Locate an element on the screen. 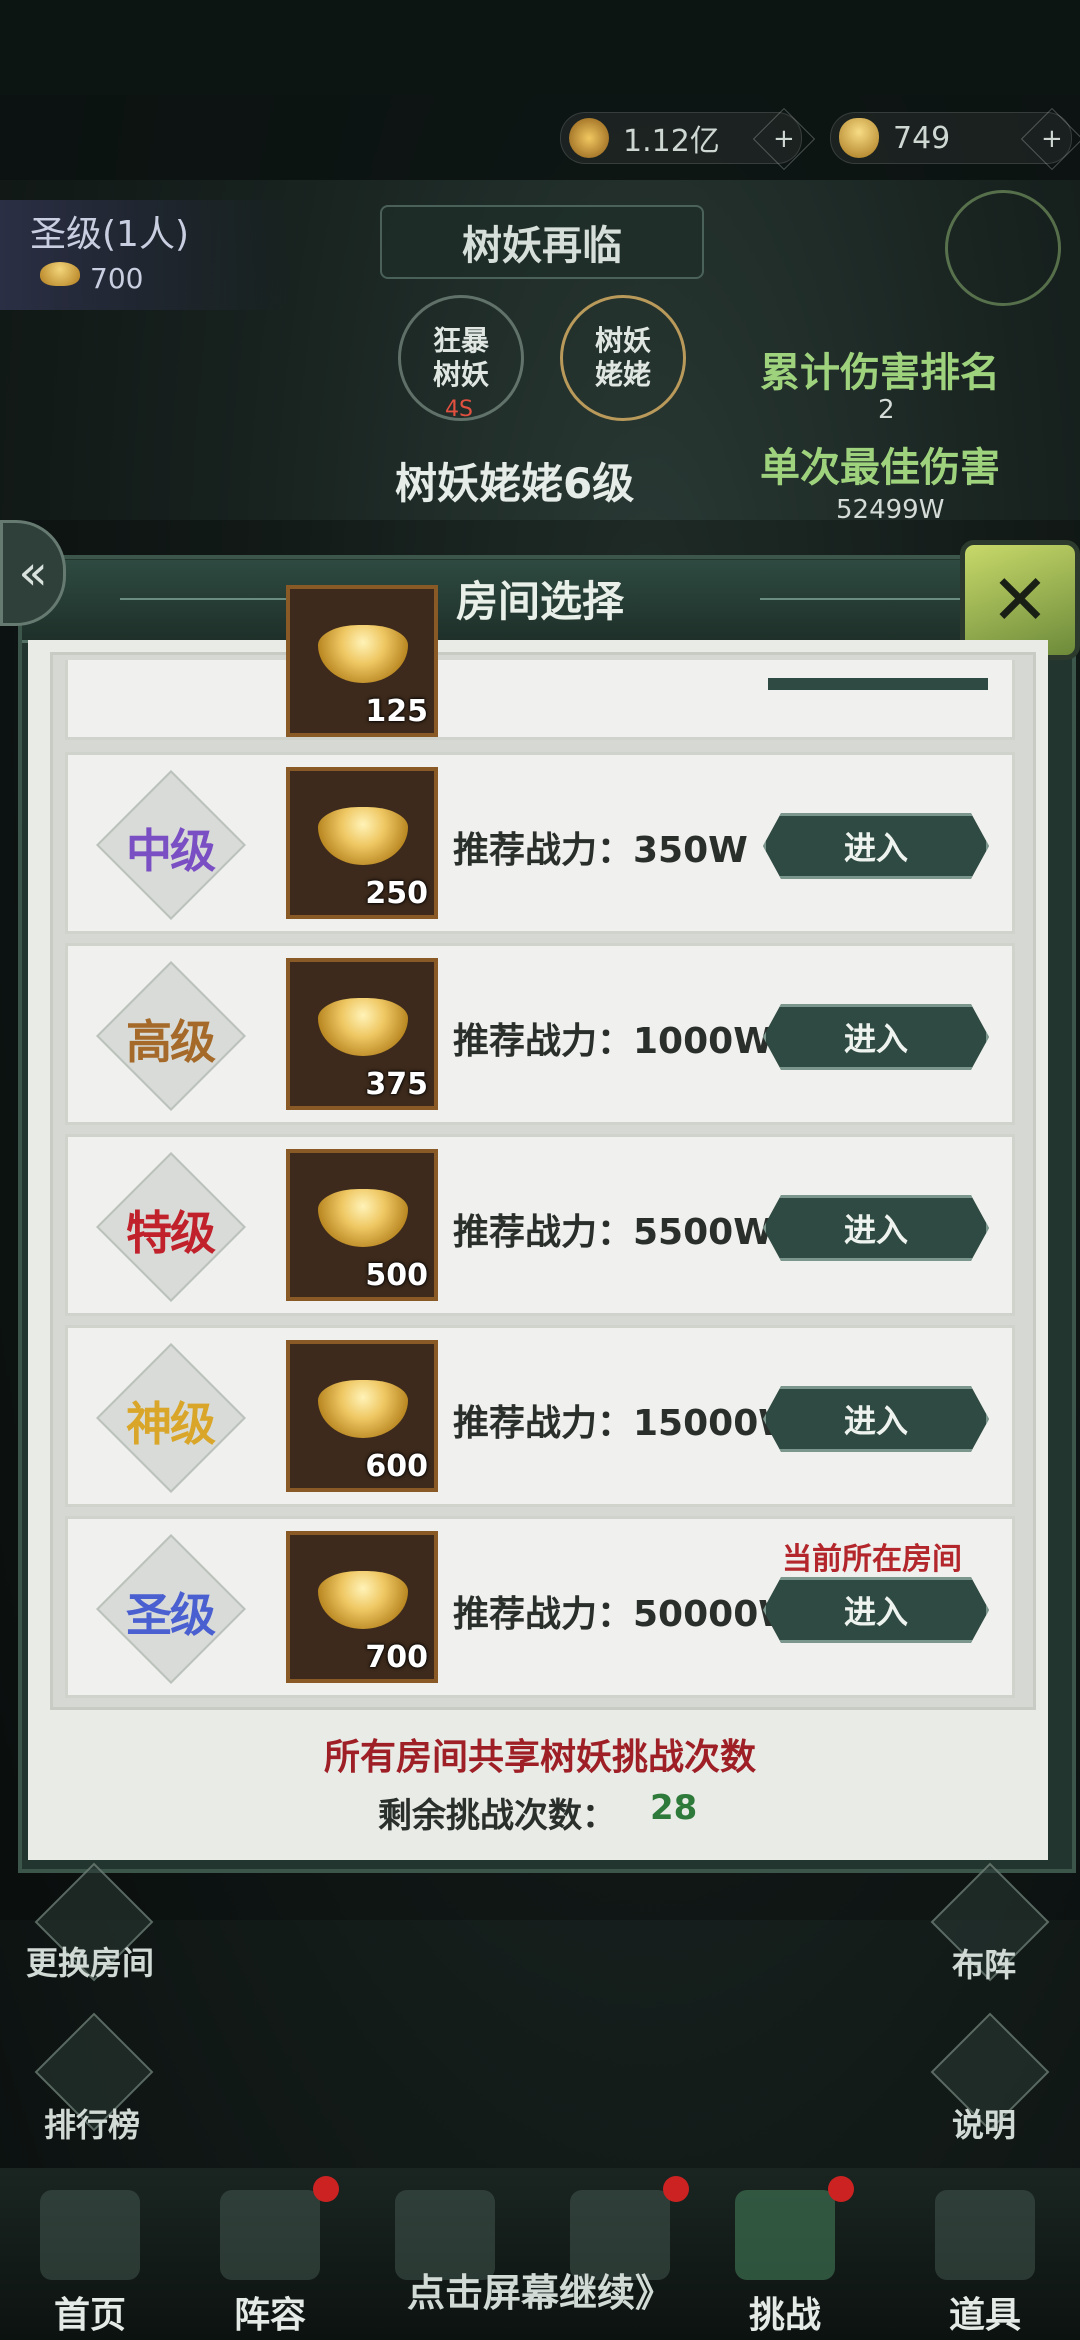 The height and width of the screenshot is (2340, 1080). boss-timer: 4S is located at coordinates (459, 409).